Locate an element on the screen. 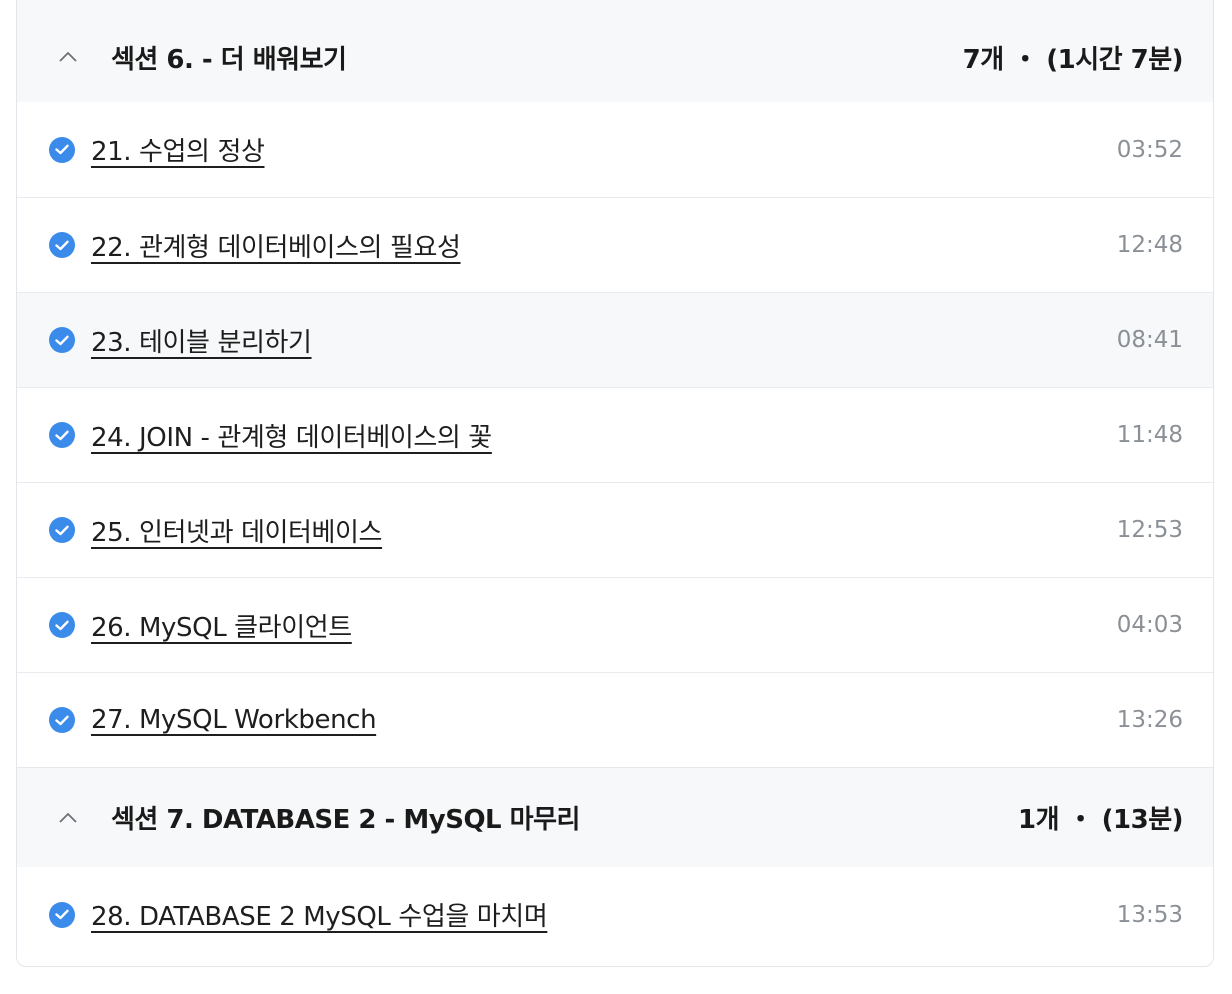 This screenshot has height=994, width=1232. section-meta: 1개 ・ (13분) is located at coordinates (1100, 820).